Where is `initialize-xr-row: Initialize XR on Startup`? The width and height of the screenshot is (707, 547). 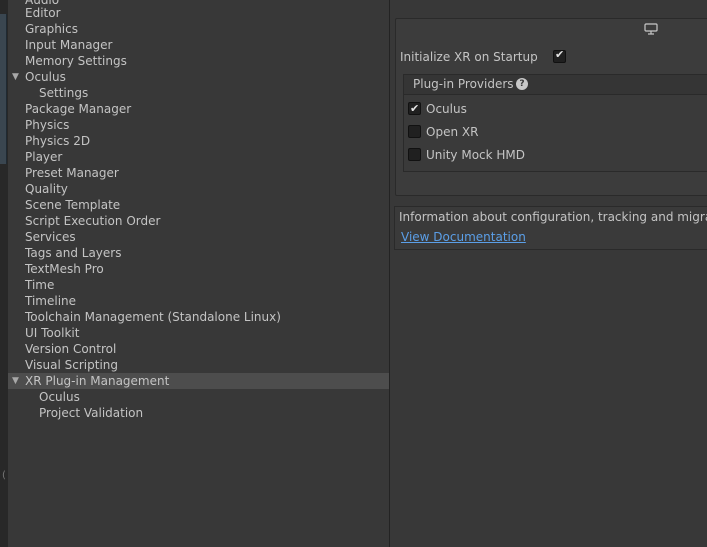 initialize-xr-row: Initialize XR on Startup is located at coordinates (469, 57).